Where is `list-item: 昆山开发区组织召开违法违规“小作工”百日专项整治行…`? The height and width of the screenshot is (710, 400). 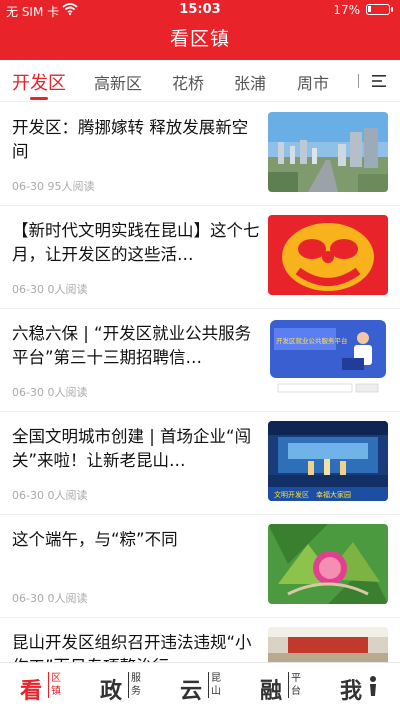
list-item: 昆山开发区组织召开违法违规“小作工”百日专项整治行… is located at coordinates (200, 640).